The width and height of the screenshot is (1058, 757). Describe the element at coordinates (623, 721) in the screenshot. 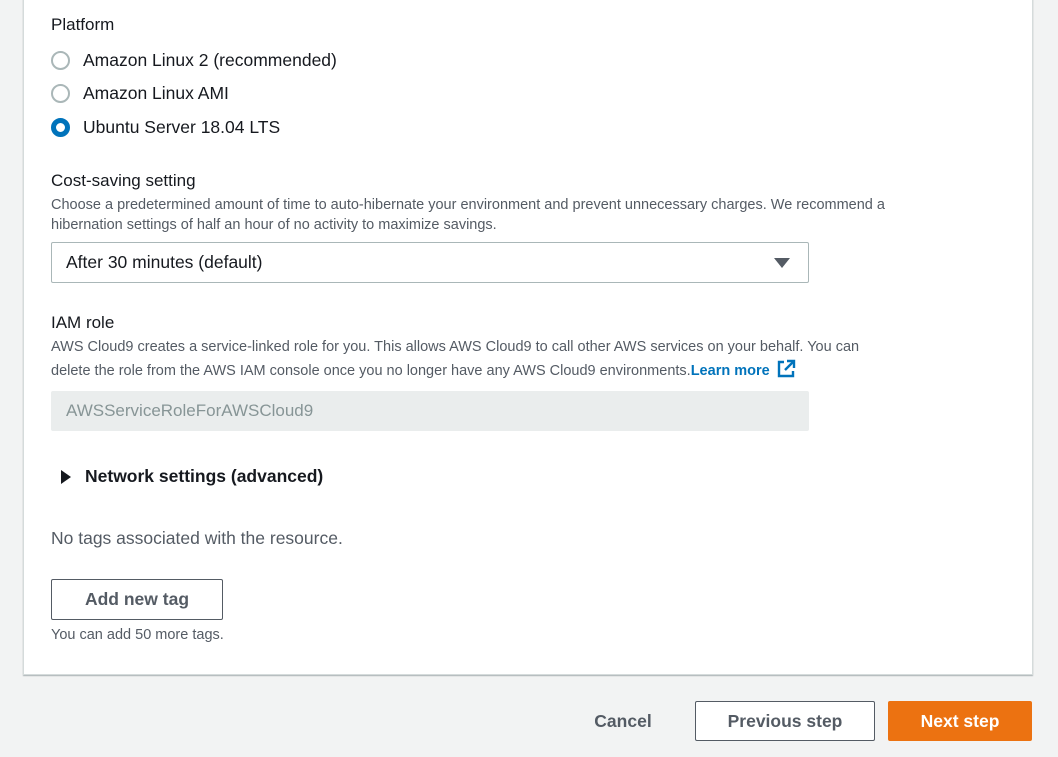

I see `cancel-button: Cancel` at that location.